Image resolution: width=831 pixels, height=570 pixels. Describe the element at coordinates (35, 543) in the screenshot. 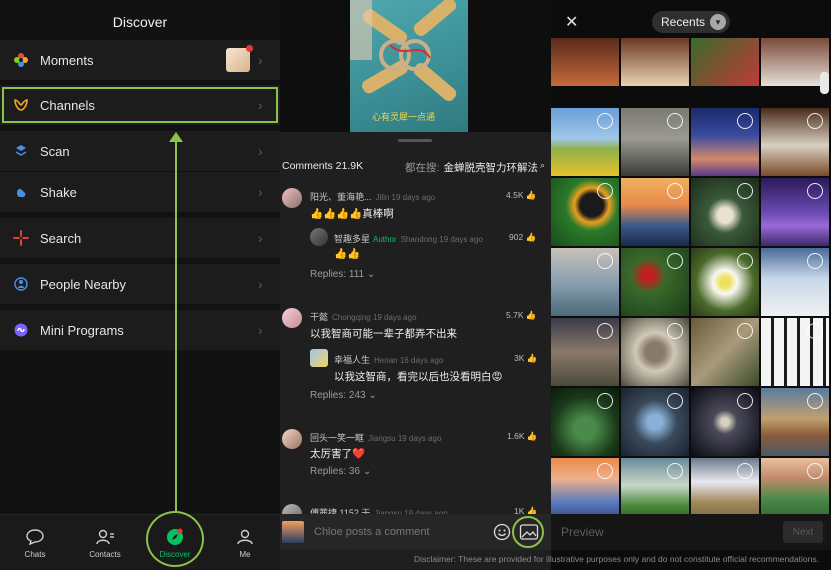

I see `tab-chats: Chats` at that location.